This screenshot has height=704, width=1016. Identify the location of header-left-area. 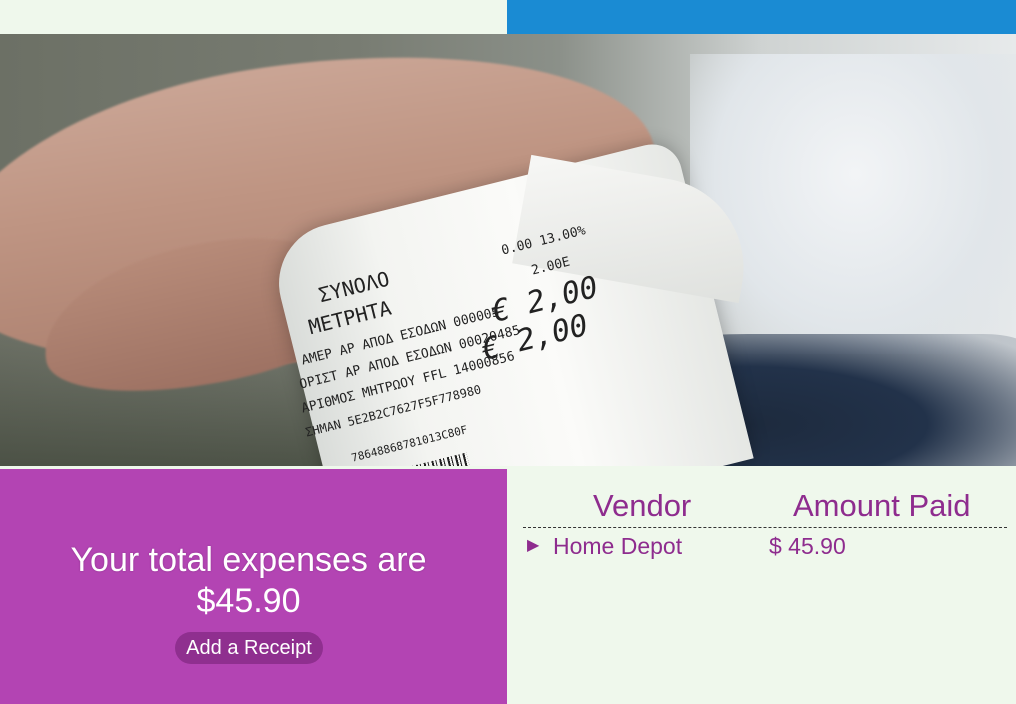
(253, 17).